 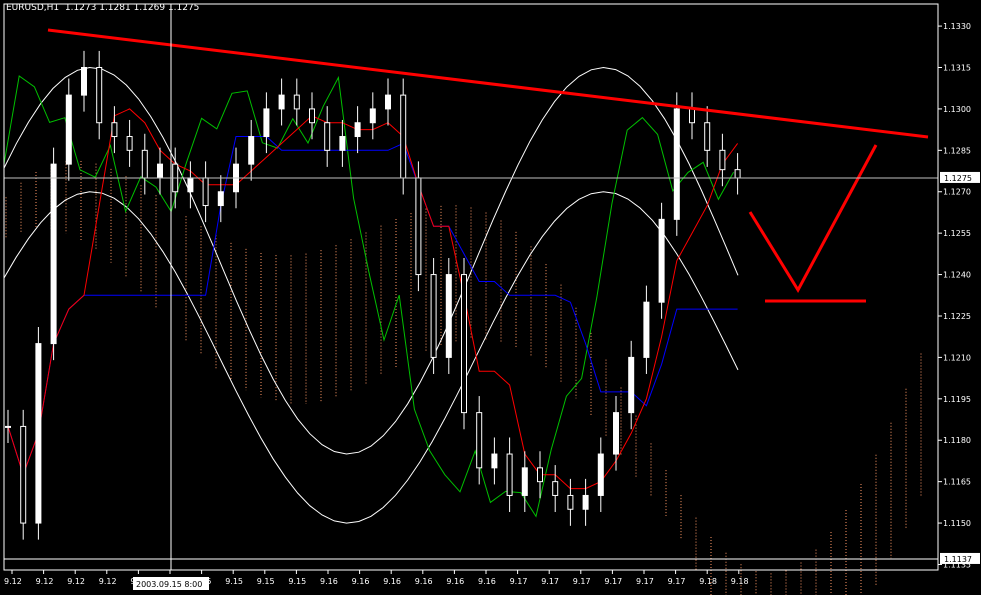 What do you see at coordinates (813, 219) in the screenshot?
I see `projection-v-drawing` at bounding box center [813, 219].